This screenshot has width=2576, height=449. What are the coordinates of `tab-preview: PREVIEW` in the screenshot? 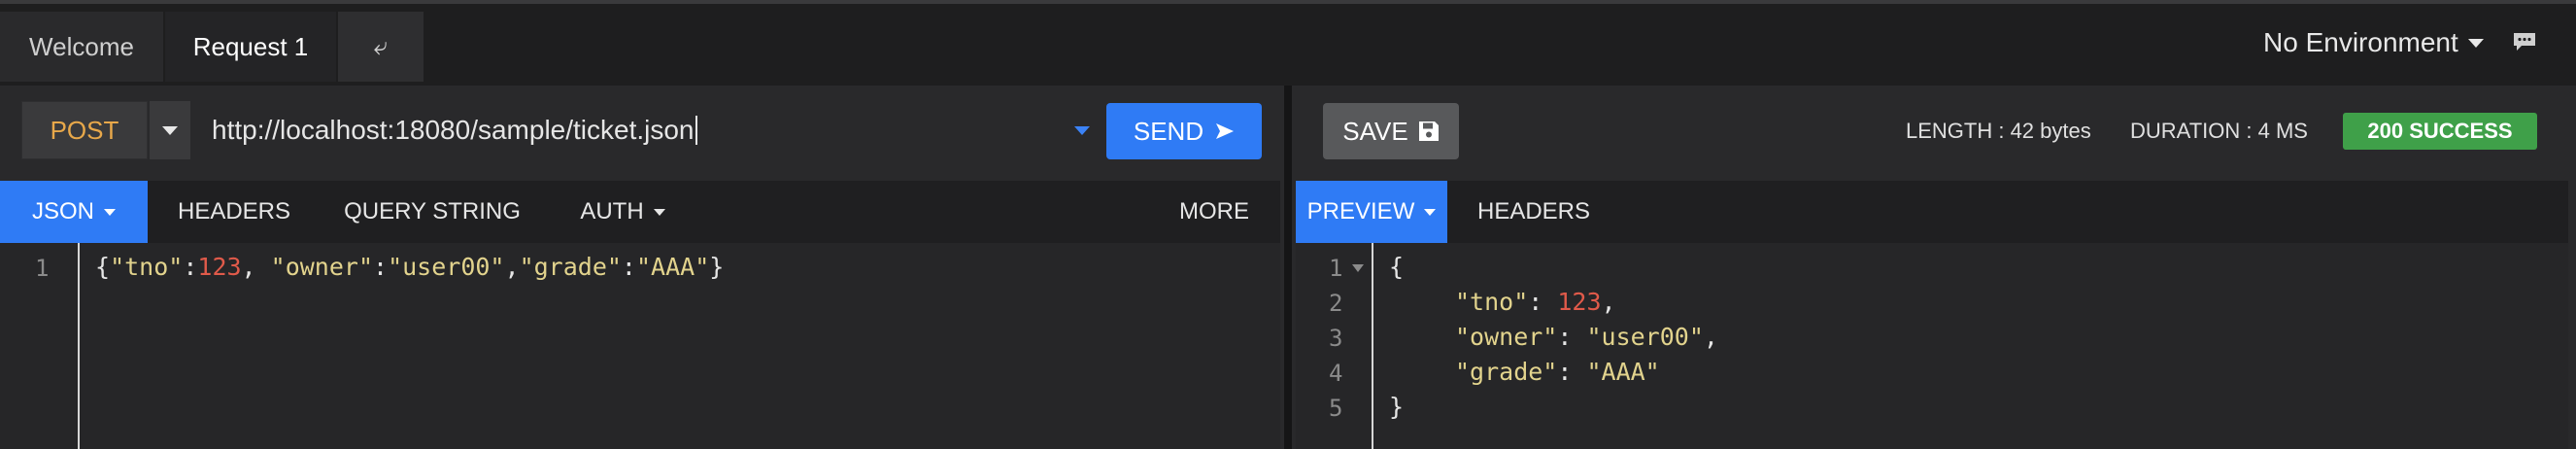 It's located at (1371, 212).